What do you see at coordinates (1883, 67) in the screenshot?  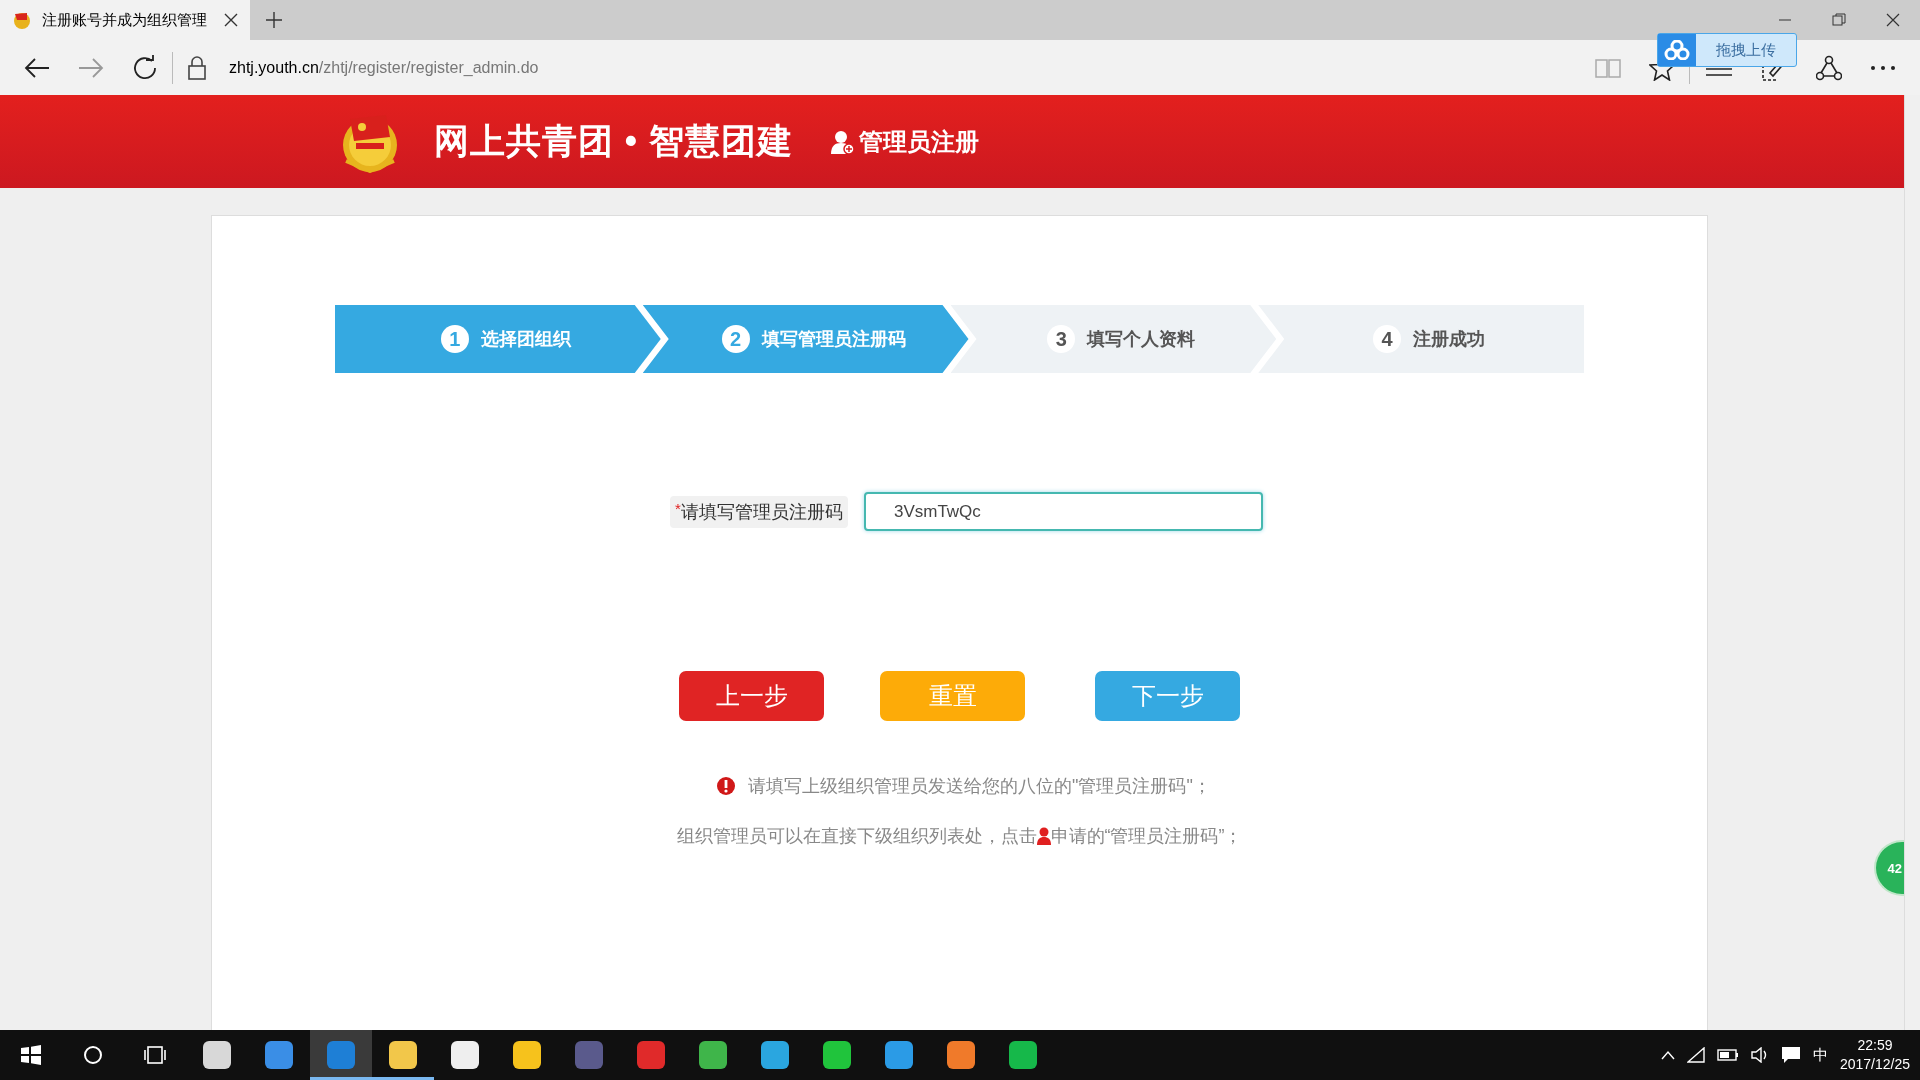 I see `more-icon` at bounding box center [1883, 67].